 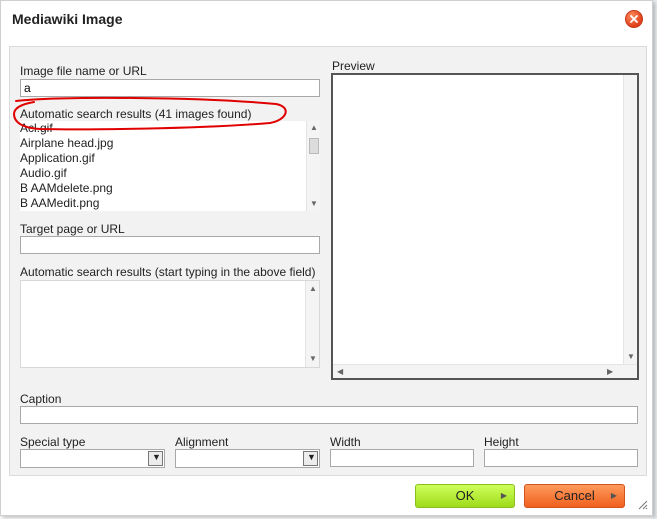 What do you see at coordinates (655, 259) in the screenshot?
I see `background-page-right` at bounding box center [655, 259].